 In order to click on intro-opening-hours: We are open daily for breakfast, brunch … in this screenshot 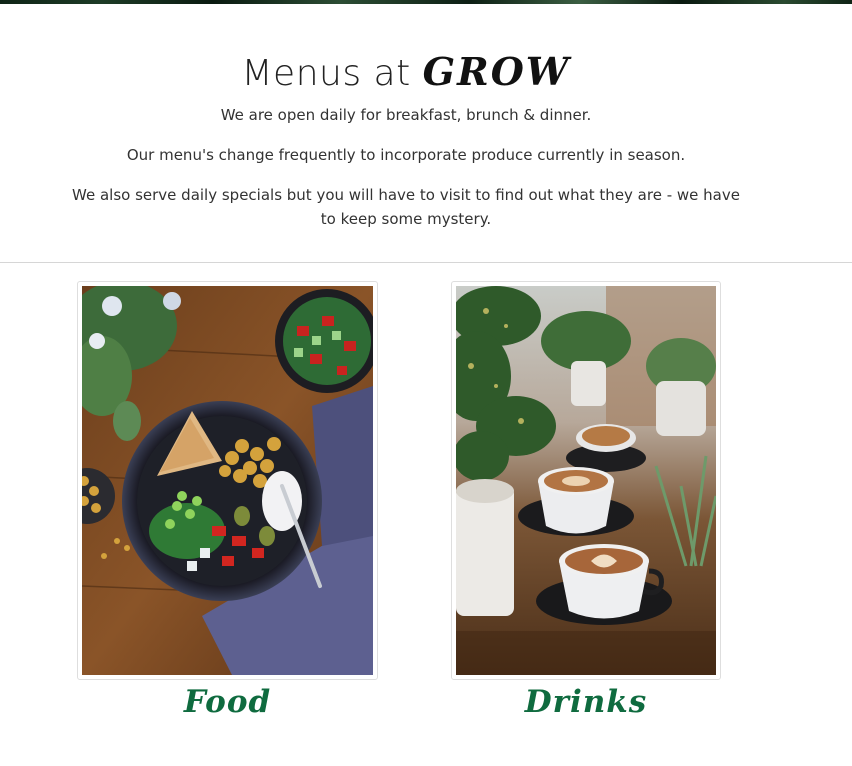, I will do `click(406, 115)`.